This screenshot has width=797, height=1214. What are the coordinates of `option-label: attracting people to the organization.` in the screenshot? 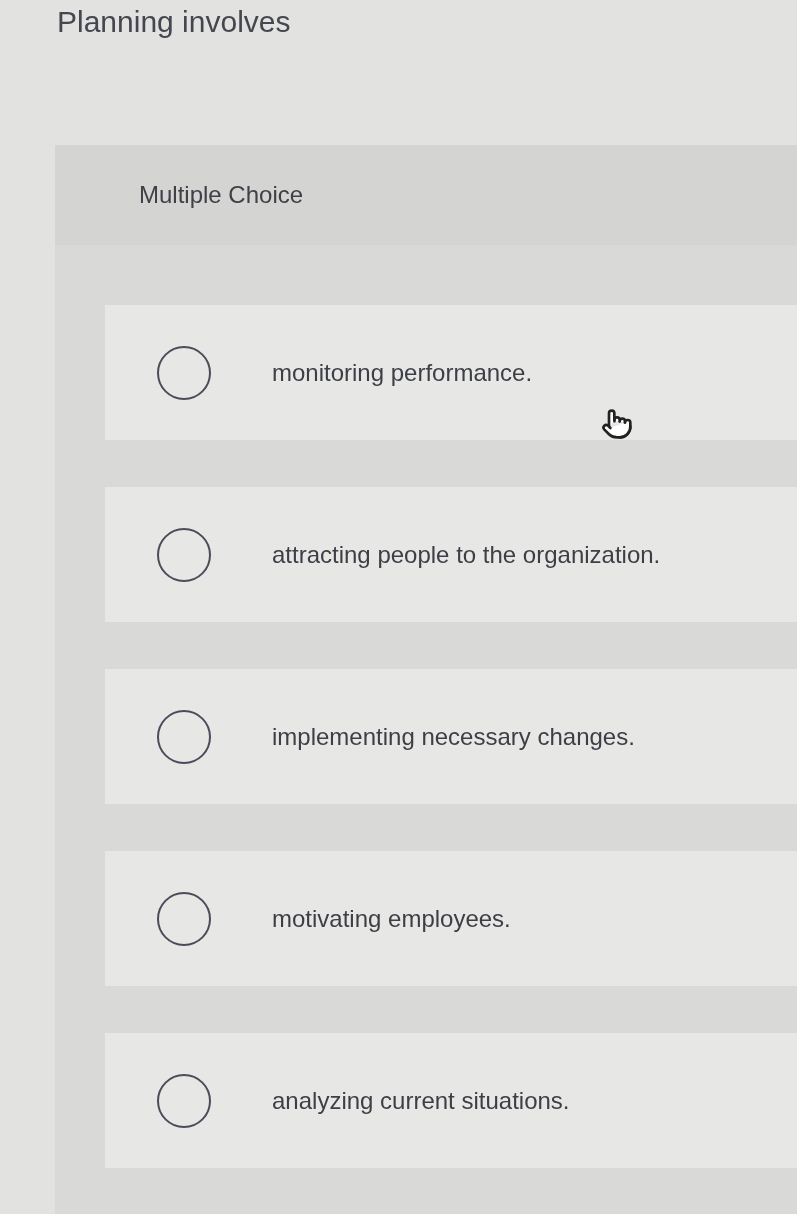 It's located at (466, 554).